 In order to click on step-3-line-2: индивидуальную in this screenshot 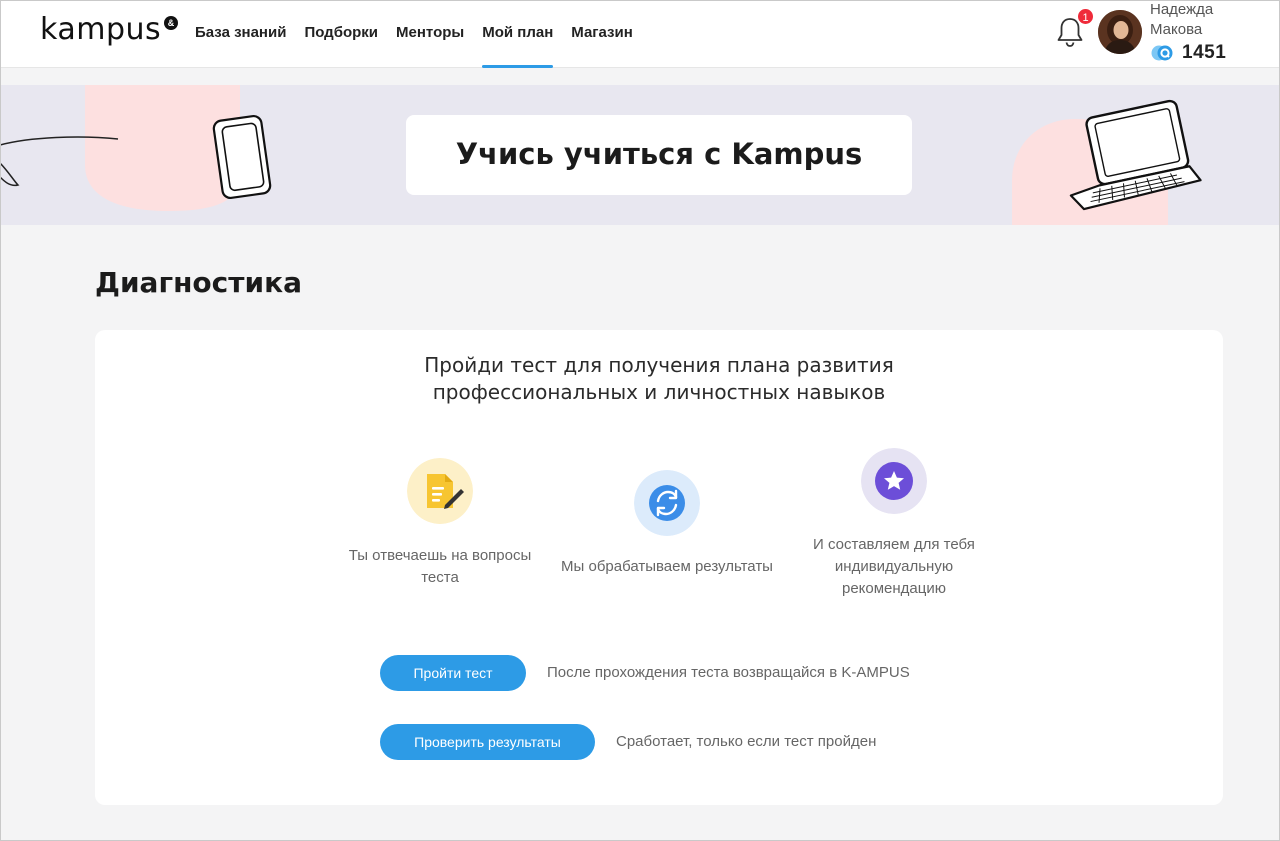, I will do `click(894, 566)`.